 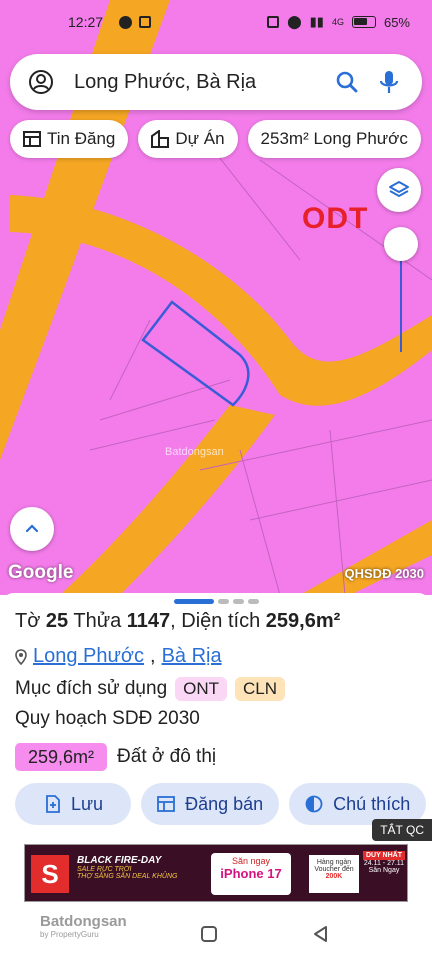 I want to click on plan-type: Đất ở đô thị, so click(x=167, y=756).